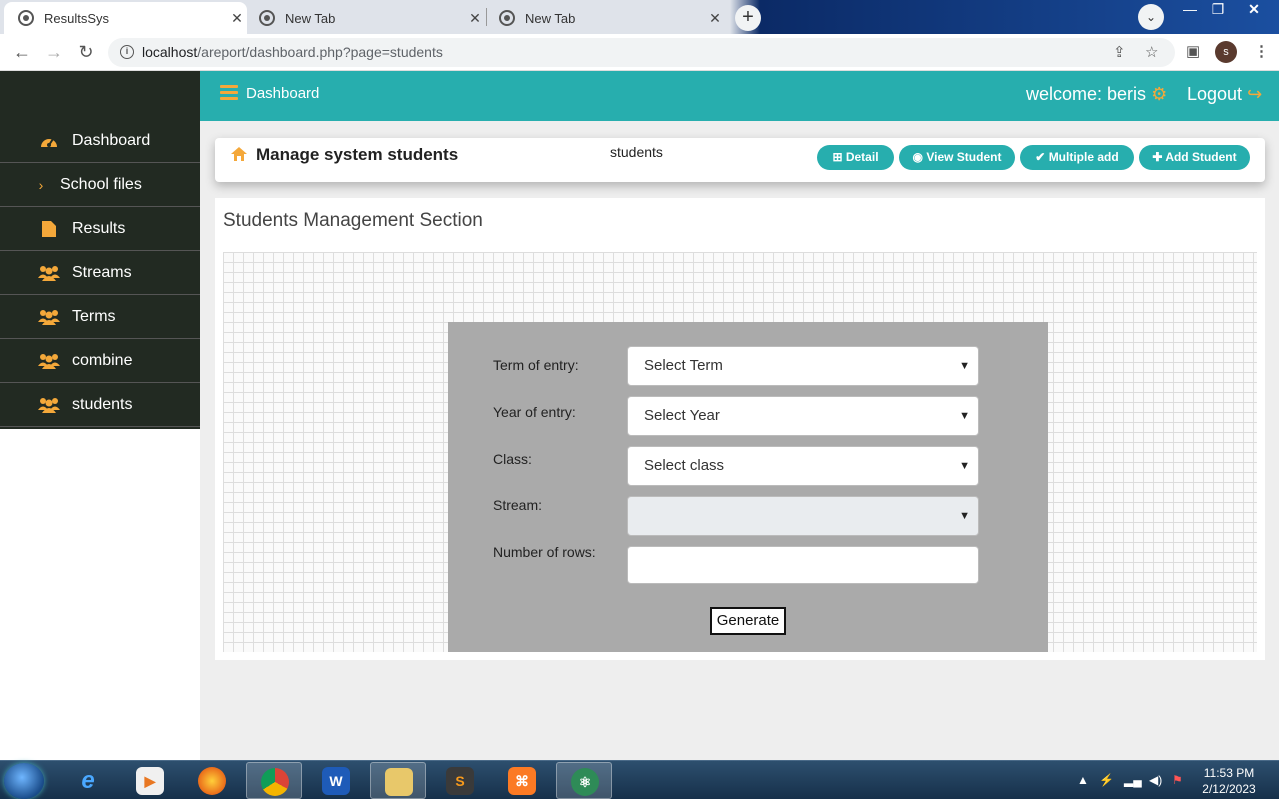 The height and width of the screenshot is (799, 1279). Describe the element at coordinates (803, 516) in the screenshot. I see `stream-select: ▼` at that location.